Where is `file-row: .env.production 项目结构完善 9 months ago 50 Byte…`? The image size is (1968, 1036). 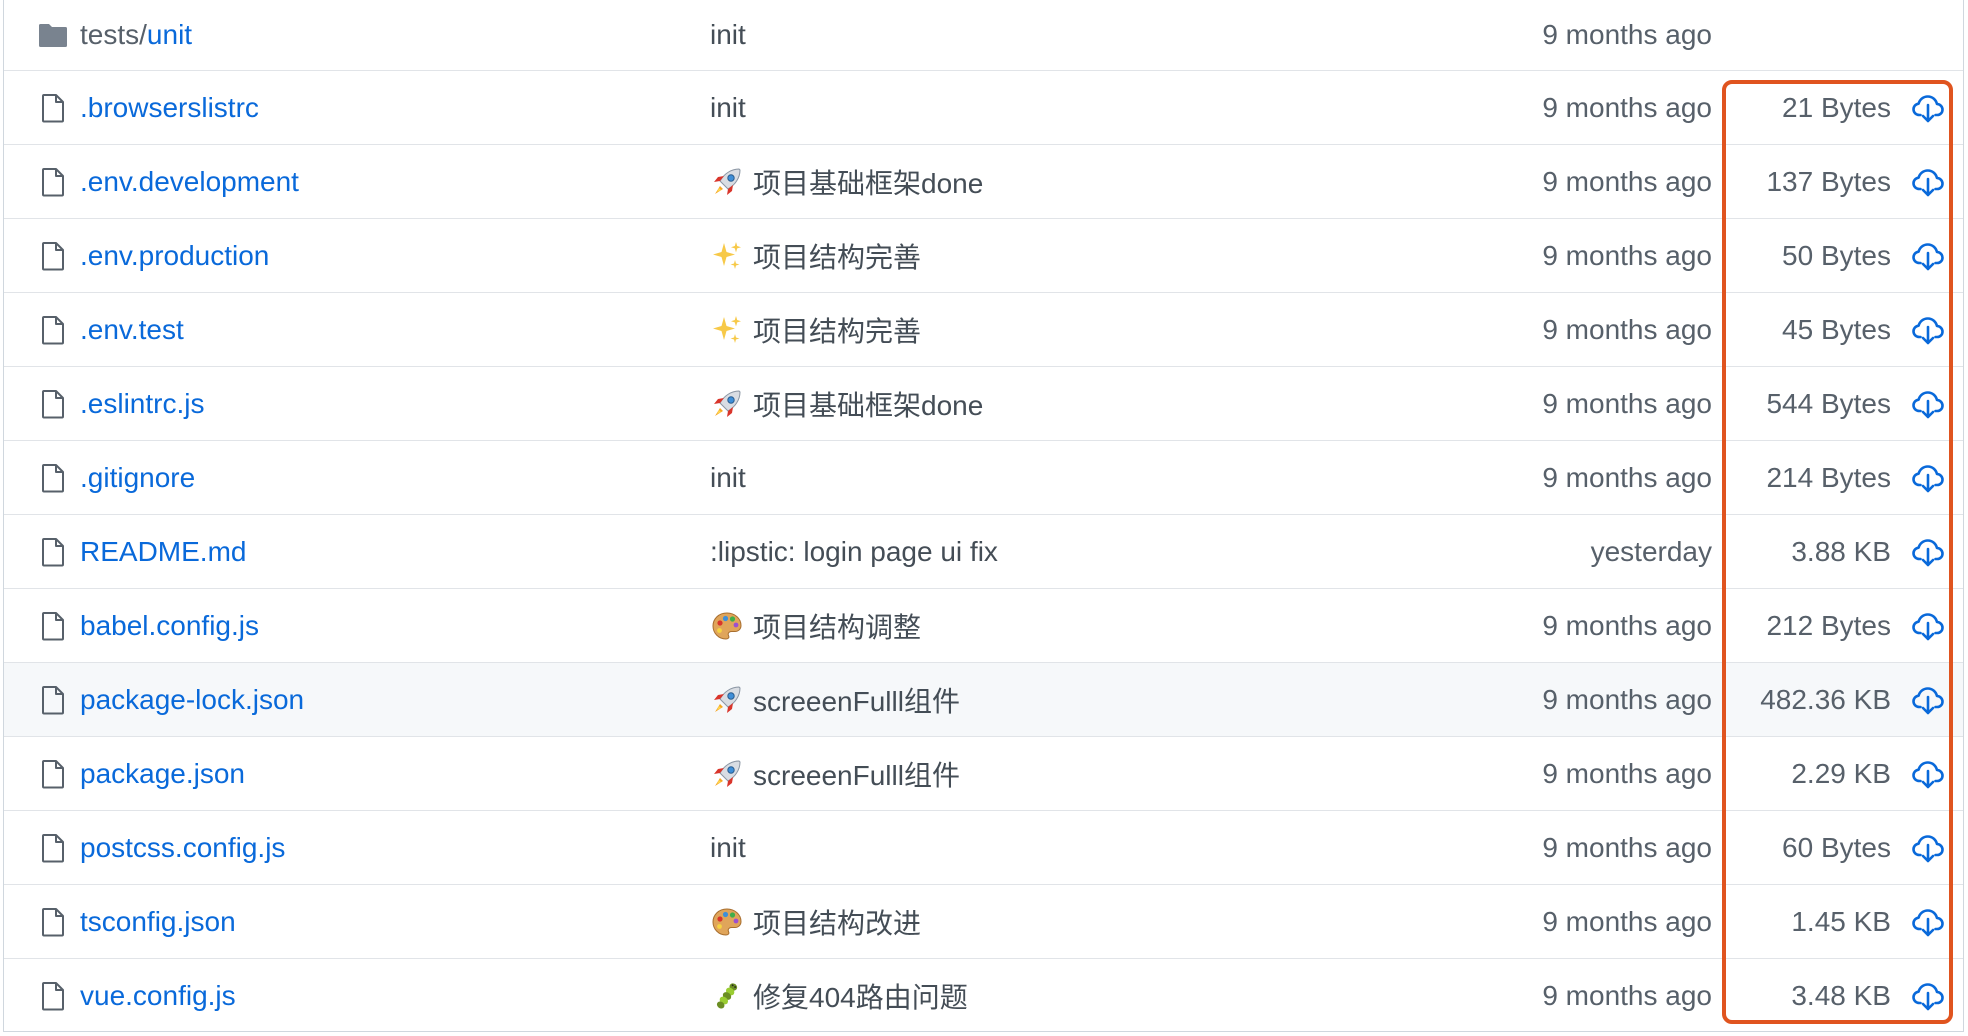 file-row: .env.production 项目结构完善 9 months ago 50 Byte… is located at coordinates (983, 255).